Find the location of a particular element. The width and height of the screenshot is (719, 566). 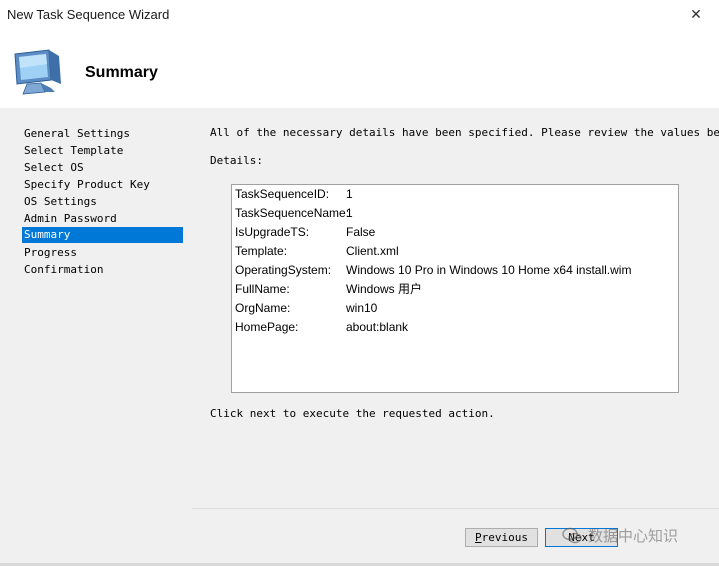

nav-item-admin-password: Admin Password is located at coordinates (102, 219).